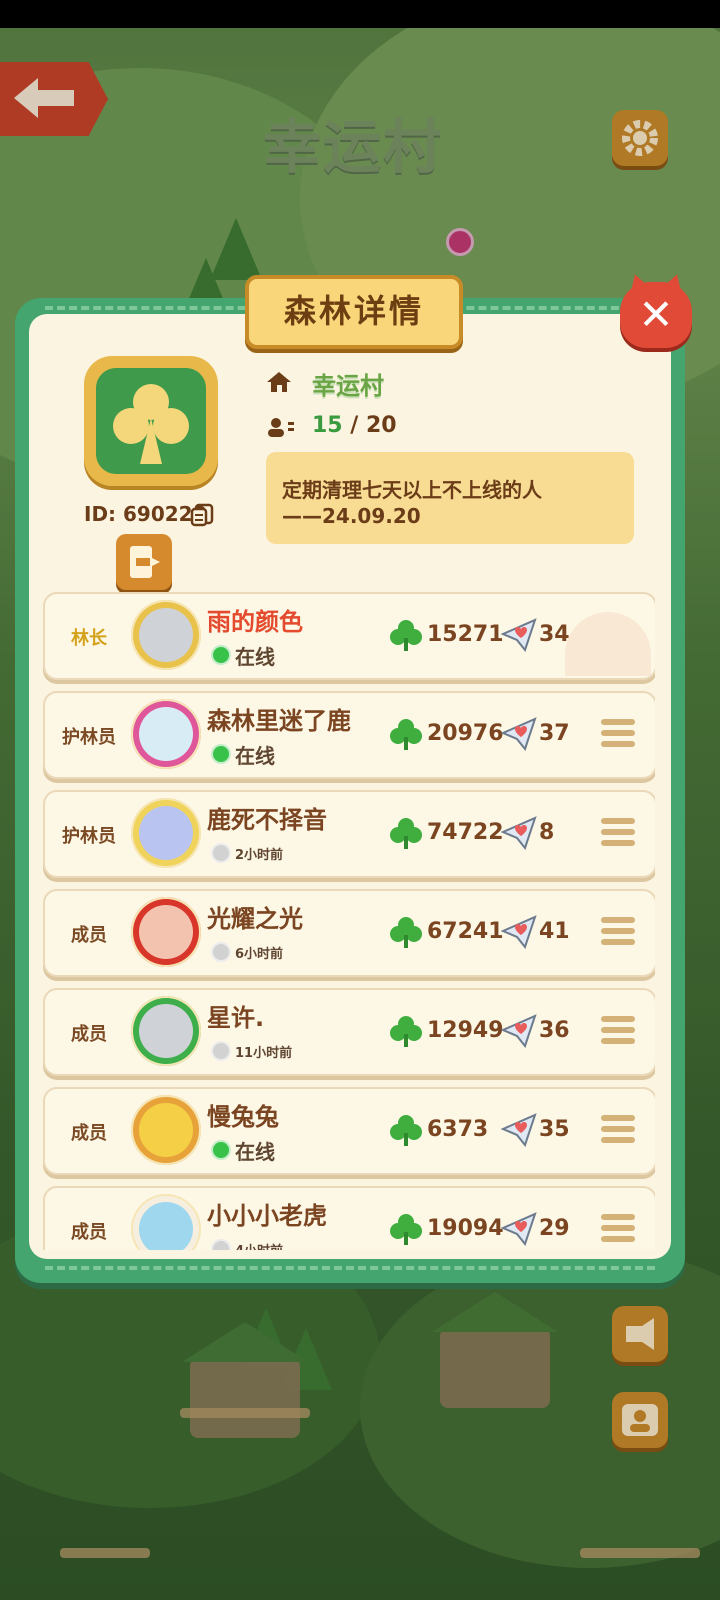 The height and width of the screenshot is (1600, 720). I want to click on status-text: 6小时前, so click(259, 954).